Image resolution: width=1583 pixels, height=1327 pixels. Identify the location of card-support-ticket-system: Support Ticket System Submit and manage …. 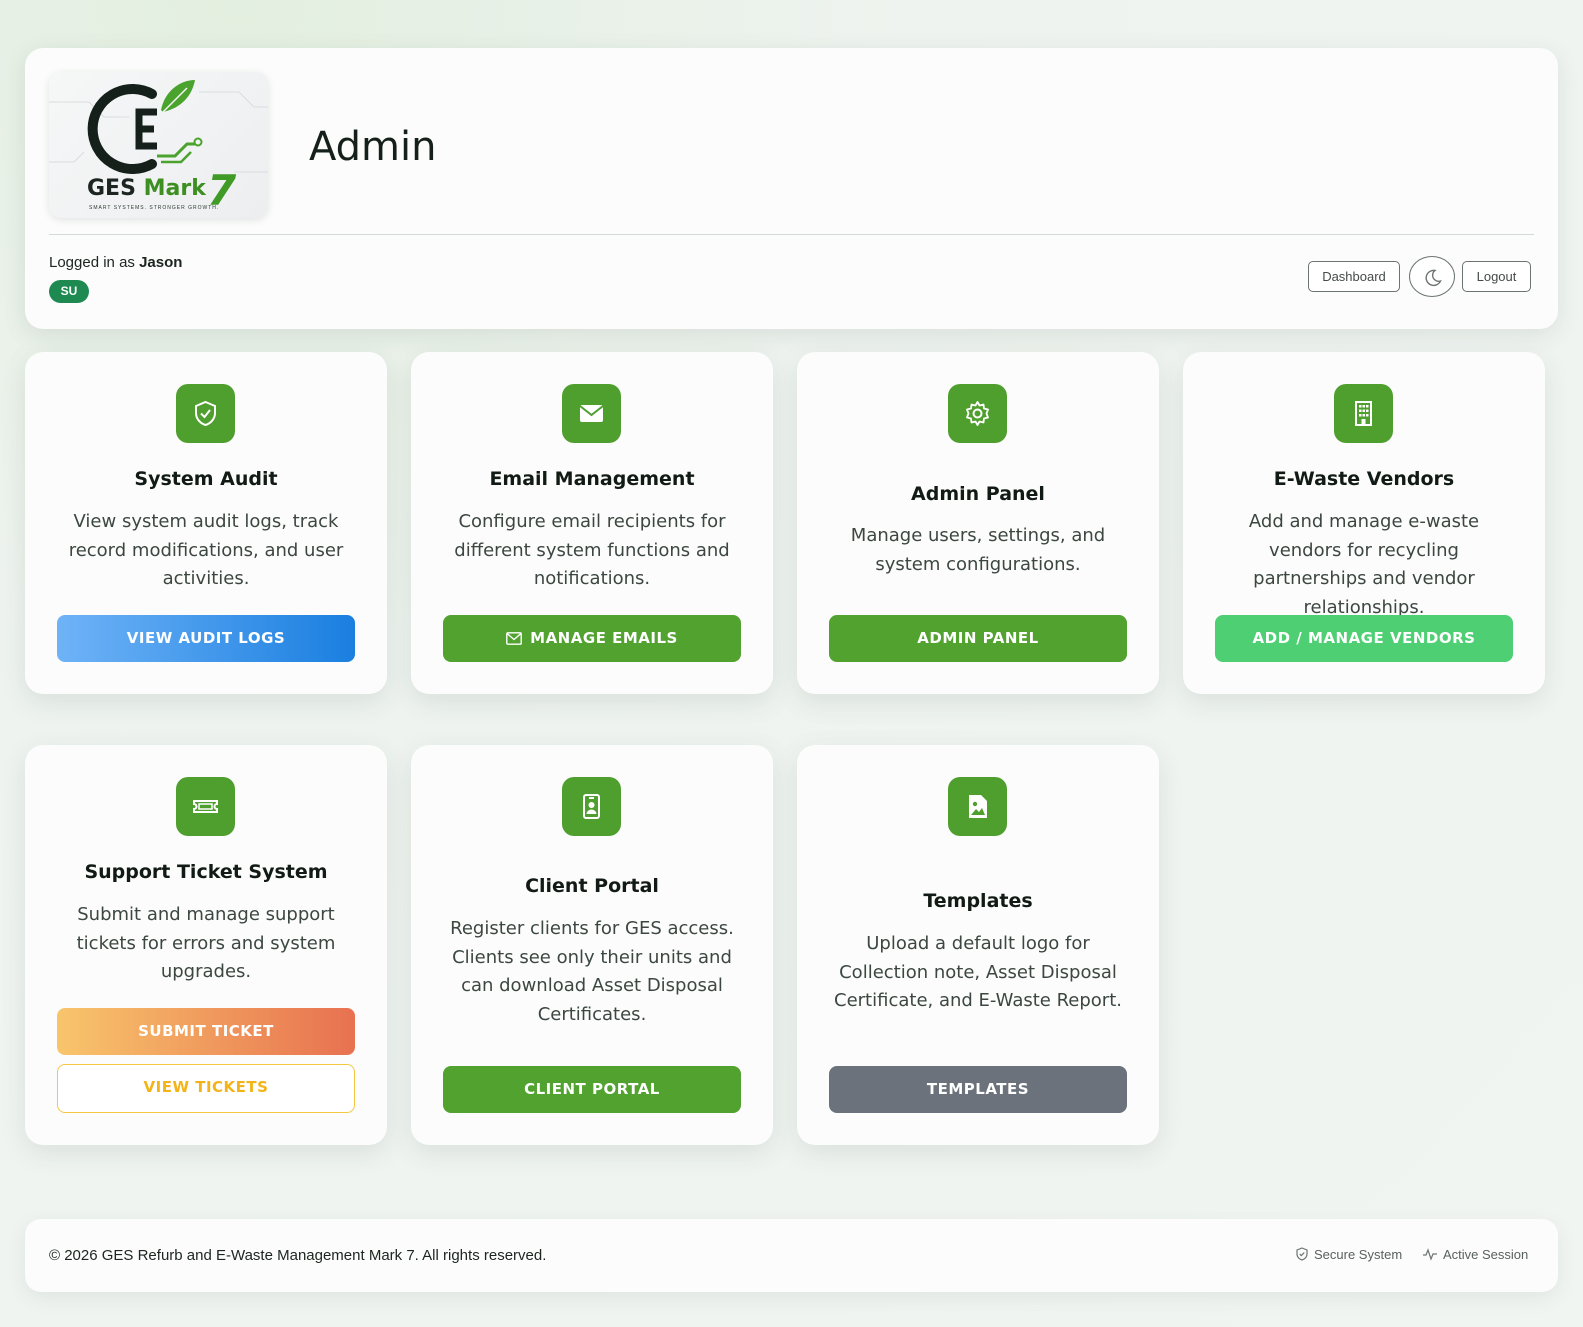
(206, 945).